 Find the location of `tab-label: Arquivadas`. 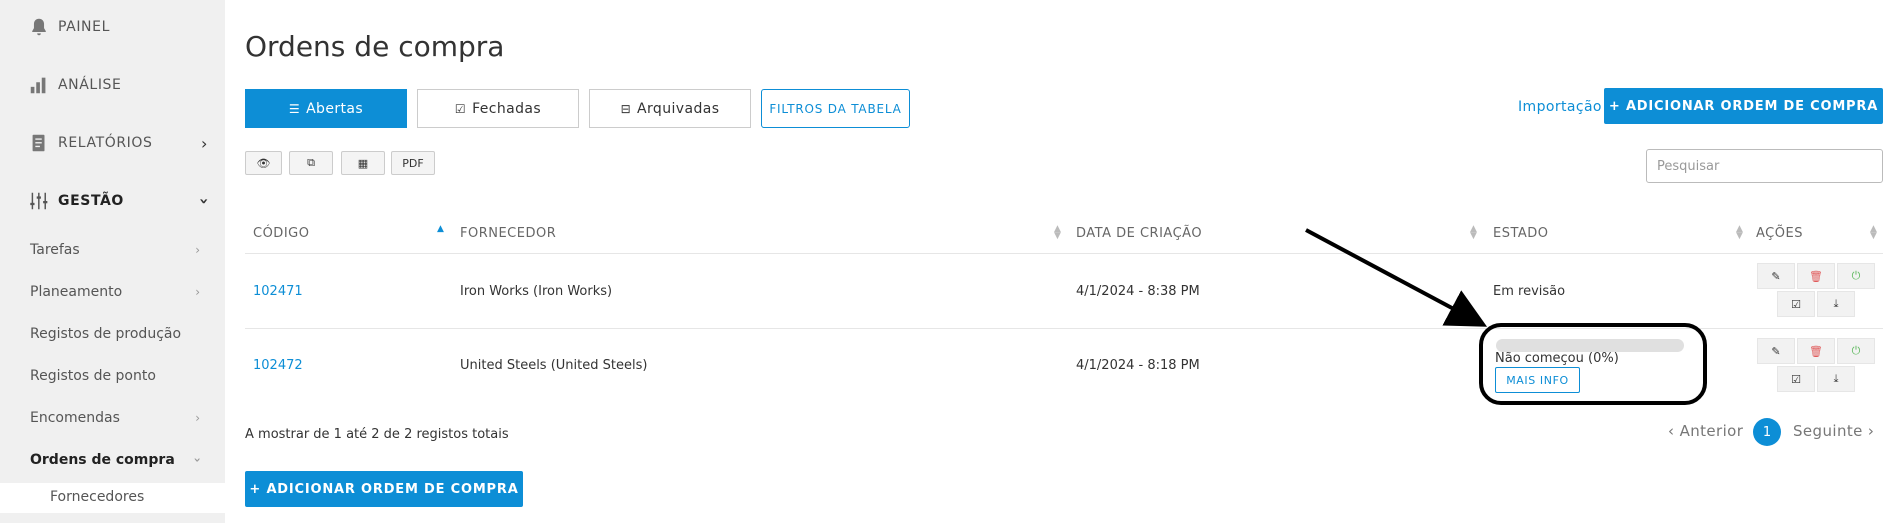

tab-label: Arquivadas is located at coordinates (678, 108).